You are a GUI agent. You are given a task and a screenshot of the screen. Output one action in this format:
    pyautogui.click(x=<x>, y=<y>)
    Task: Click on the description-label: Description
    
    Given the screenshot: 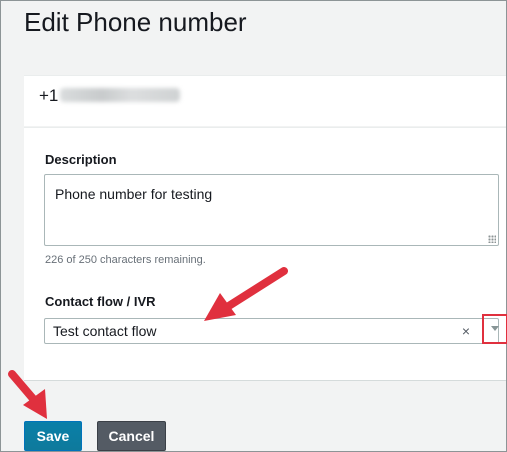 What is the action you would take?
    pyautogui.click(x=81, y=159)
    